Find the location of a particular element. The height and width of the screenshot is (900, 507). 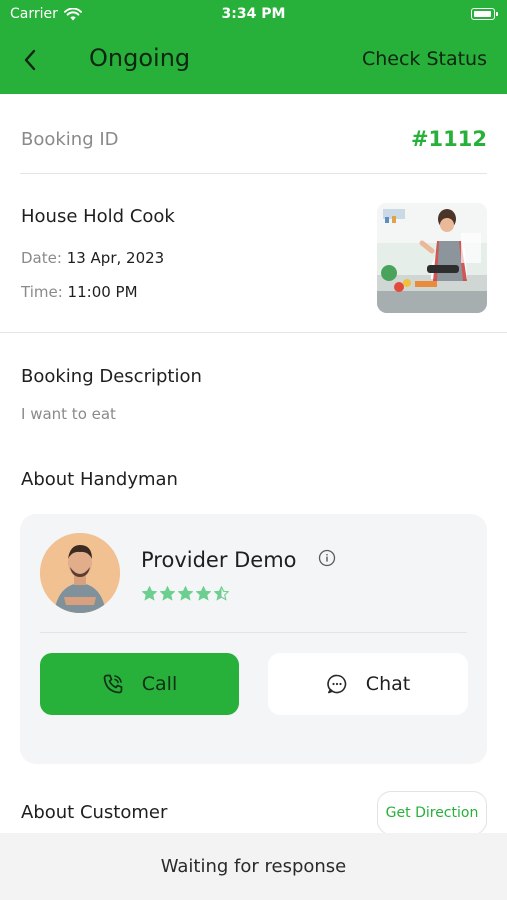

status-bar: Carrier 3:34 PM is located at coordinates (253, 14).